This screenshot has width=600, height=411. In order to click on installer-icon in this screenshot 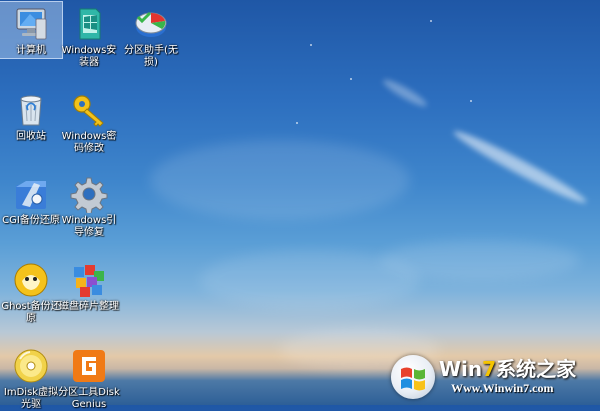, I will do `click(90, 24)`.